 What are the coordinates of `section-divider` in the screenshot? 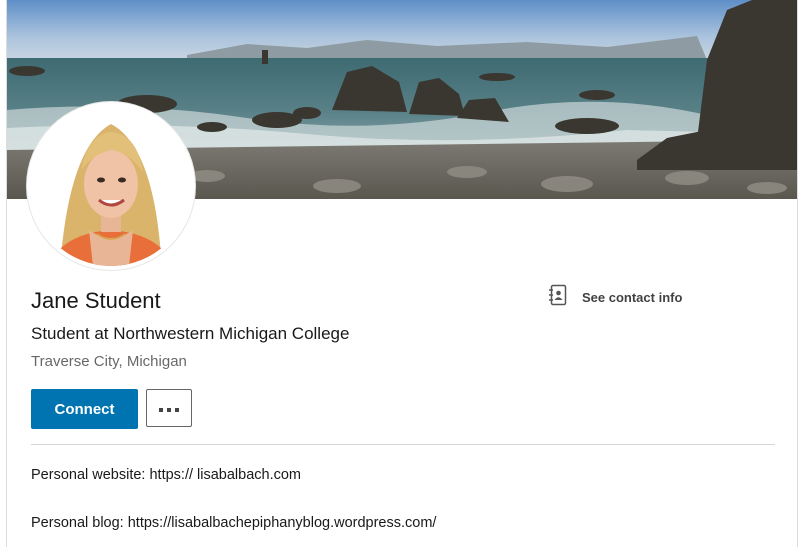 It's located at (403, 444).